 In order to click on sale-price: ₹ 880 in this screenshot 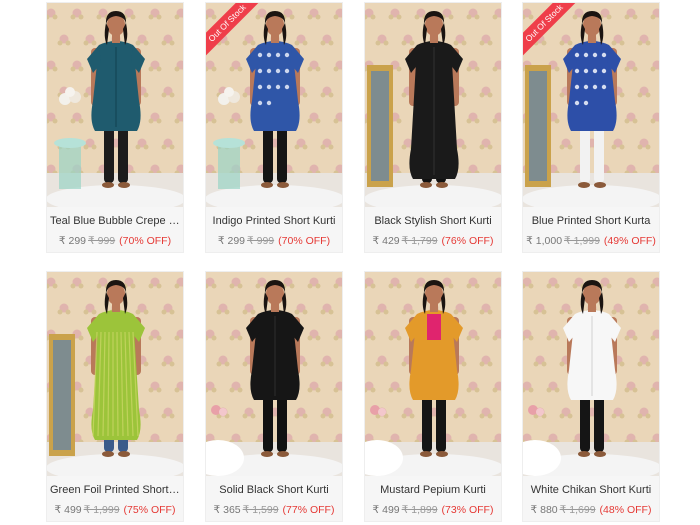, I will do `click(544, 510)`.